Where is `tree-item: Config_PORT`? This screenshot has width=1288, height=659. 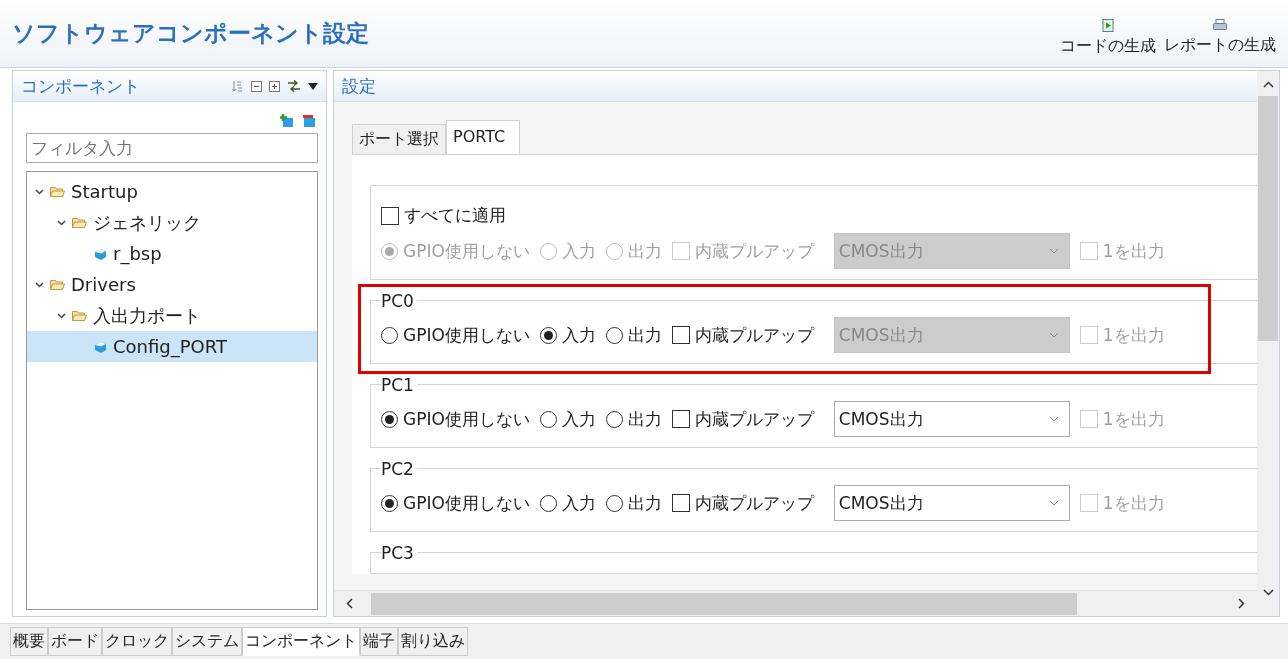 tree-item: Config_PORT is located at coordinates (172, 346).